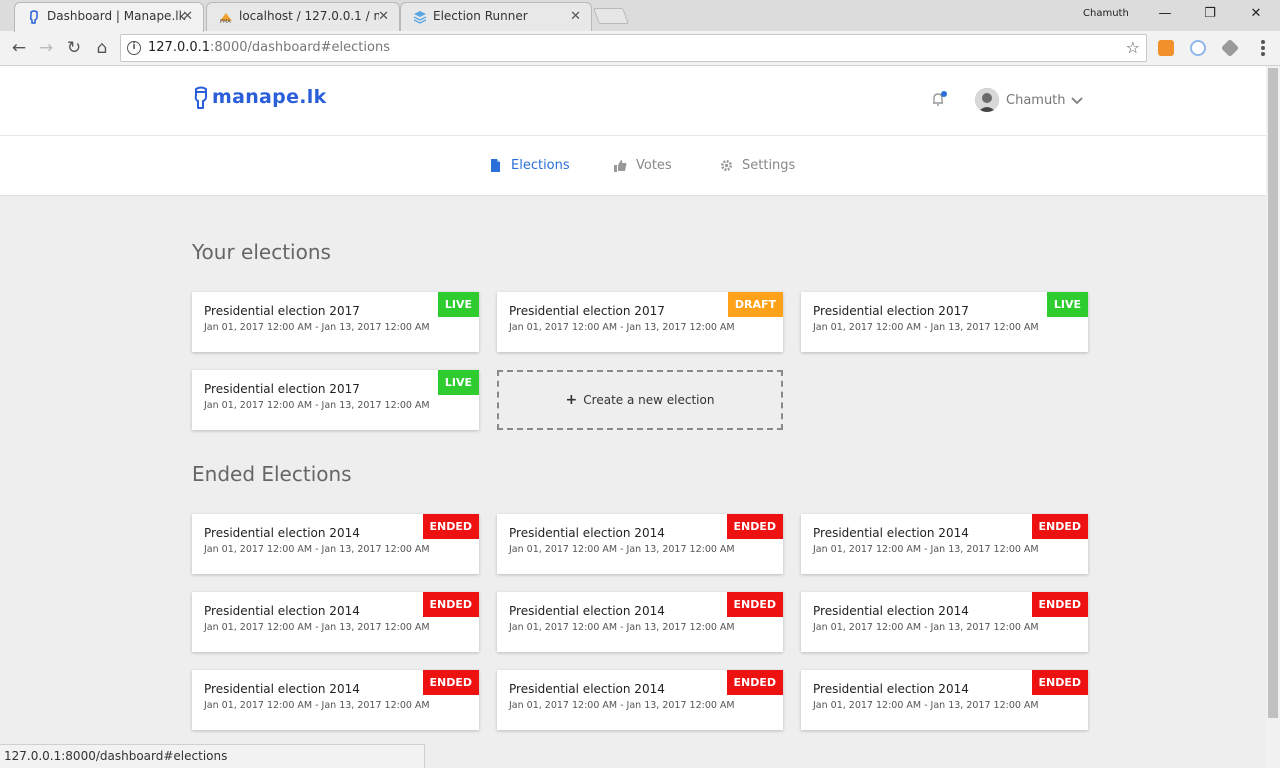  I want to click on tab-title: Dashboard | Manape.lk, so click(116, 16).